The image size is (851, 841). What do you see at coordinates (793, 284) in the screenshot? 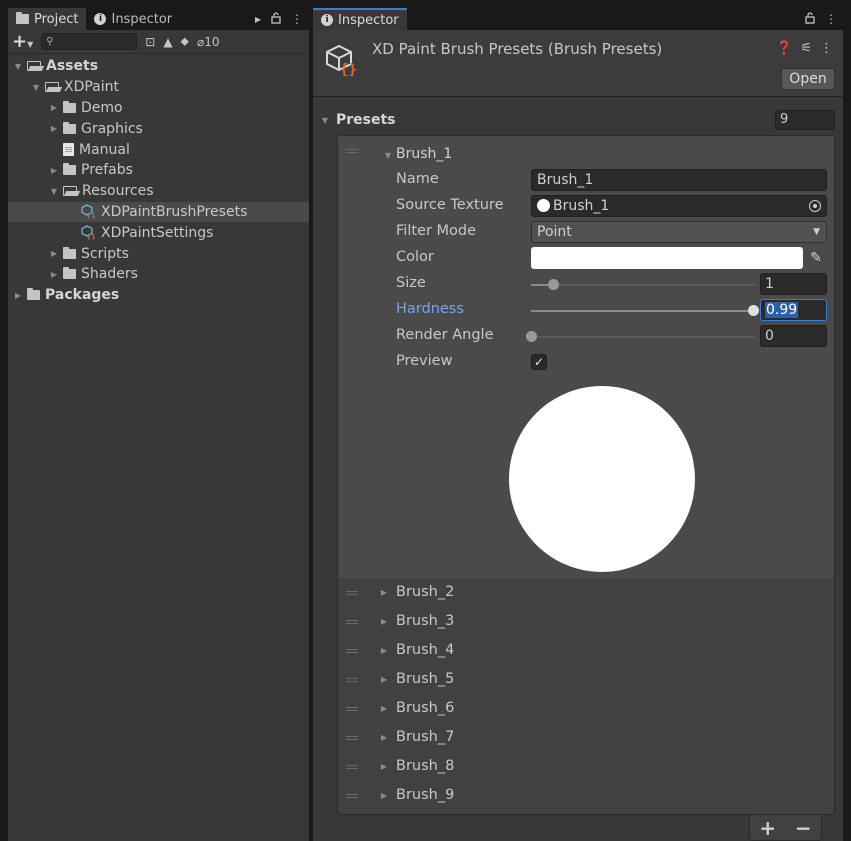
I see `size-field: 1` at bounding box center [793, 284].